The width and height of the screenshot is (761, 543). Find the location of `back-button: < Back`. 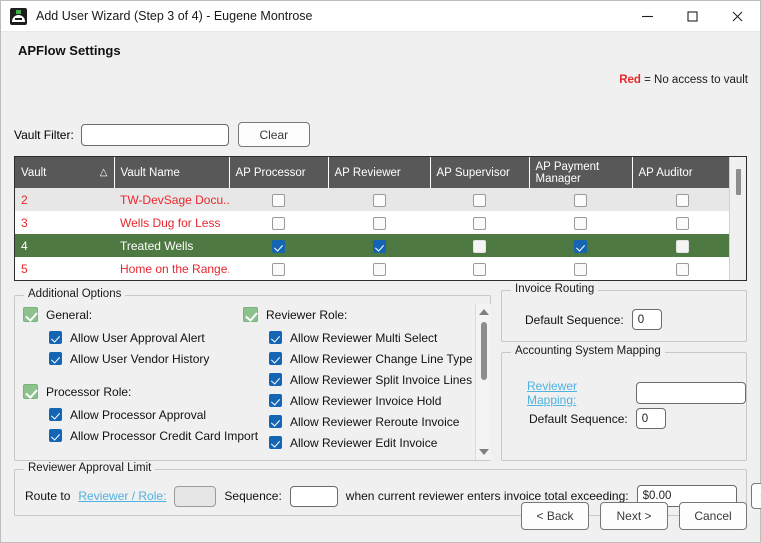

back-button: < Back is located at coordinates (555, 516).